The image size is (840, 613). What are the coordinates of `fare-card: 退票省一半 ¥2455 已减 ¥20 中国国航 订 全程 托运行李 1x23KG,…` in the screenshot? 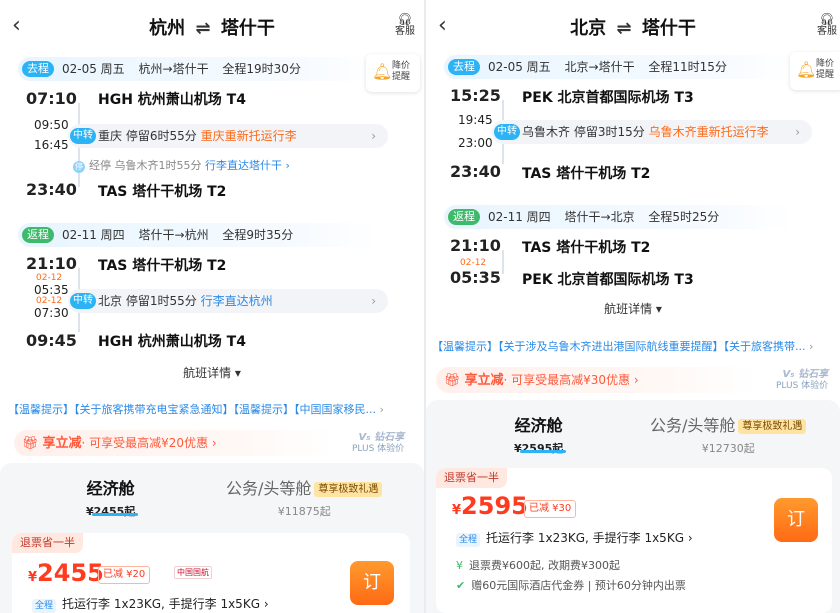 It's located at (211, 573).